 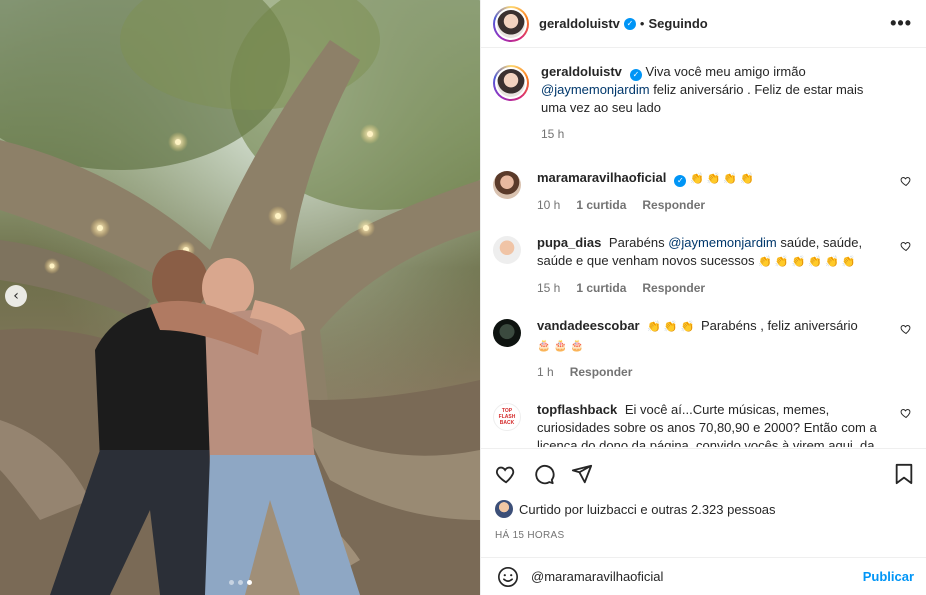 I want to click on publish-button: Publicar, so click(x=888, y=576).